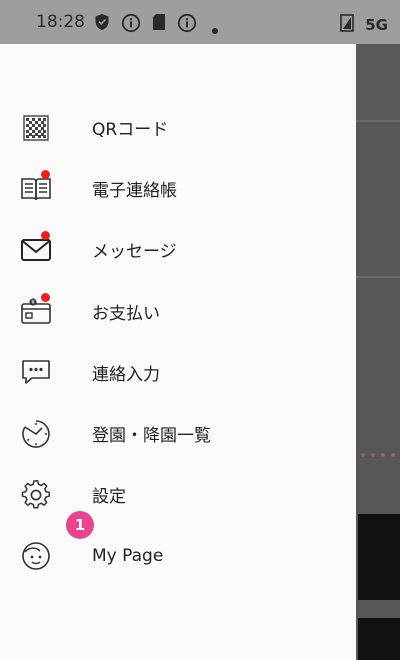 This screenshot has height=660, width=400. What do you see at coordinates (36, 495) in the screenshot?
I see `gear-icon` at bounding box center [36, 495].